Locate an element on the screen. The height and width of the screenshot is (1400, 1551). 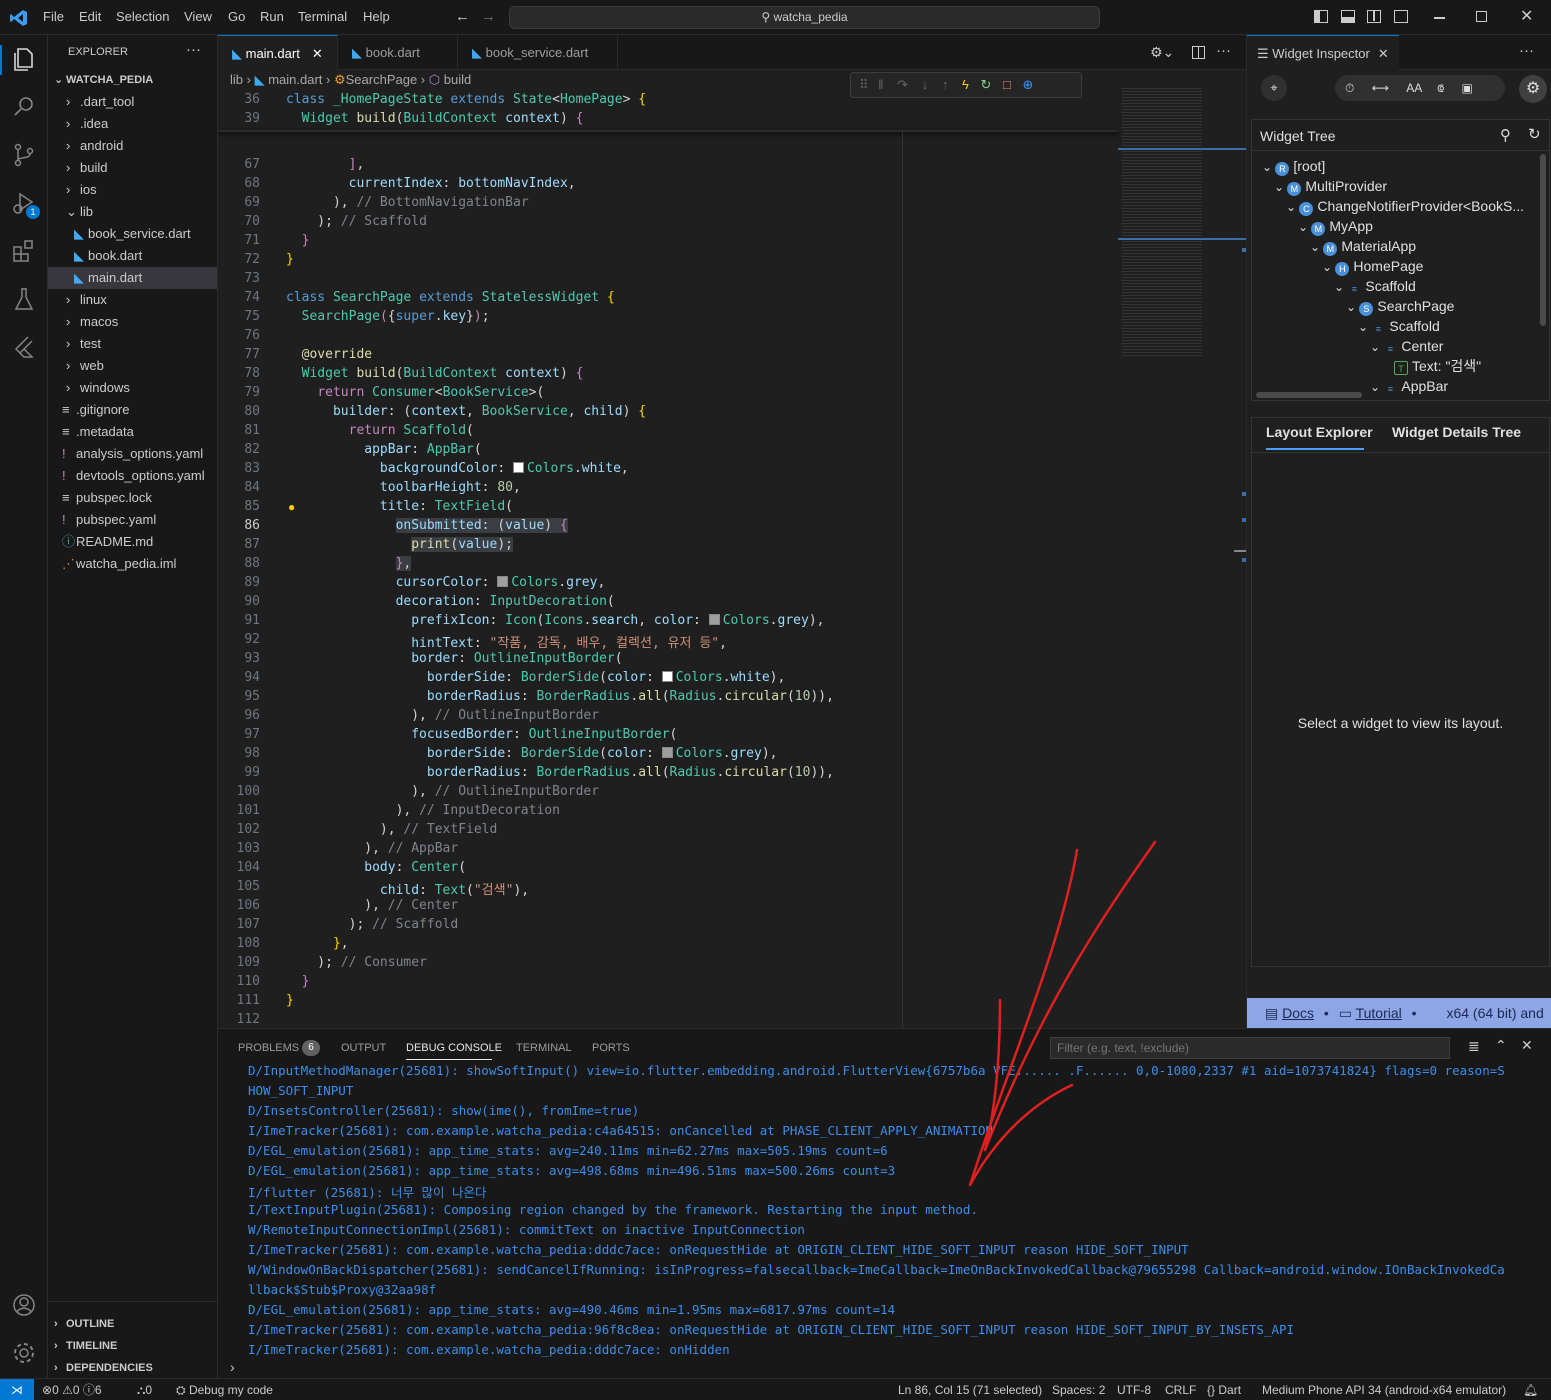
close-panel-icon: ✕ is located at coordinates (1527, 1045).